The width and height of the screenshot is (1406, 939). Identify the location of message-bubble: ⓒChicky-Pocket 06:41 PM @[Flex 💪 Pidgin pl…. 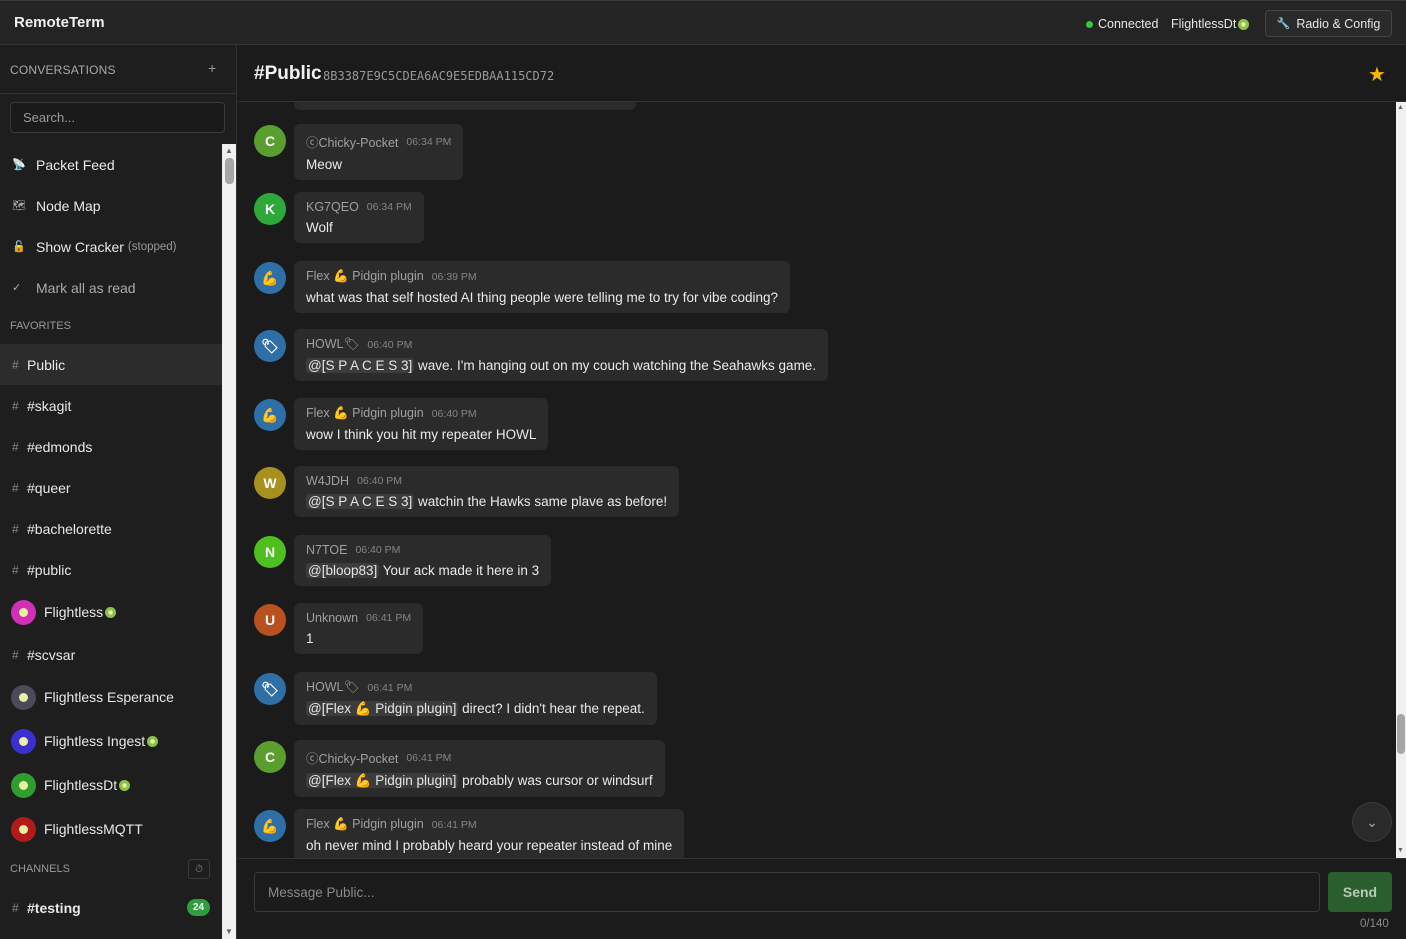
(479, 768).